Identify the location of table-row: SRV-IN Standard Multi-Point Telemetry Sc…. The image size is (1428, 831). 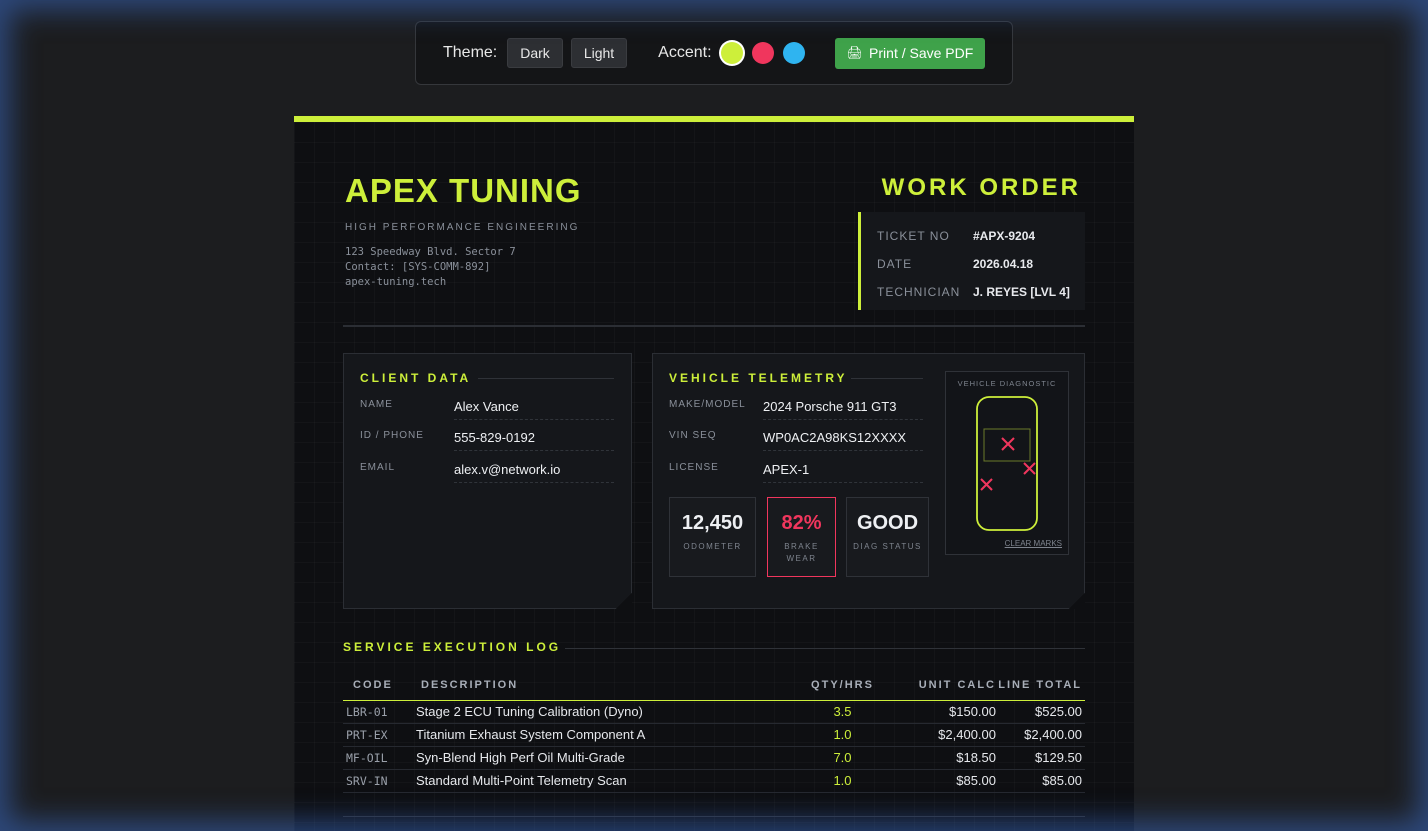
(714, 781).